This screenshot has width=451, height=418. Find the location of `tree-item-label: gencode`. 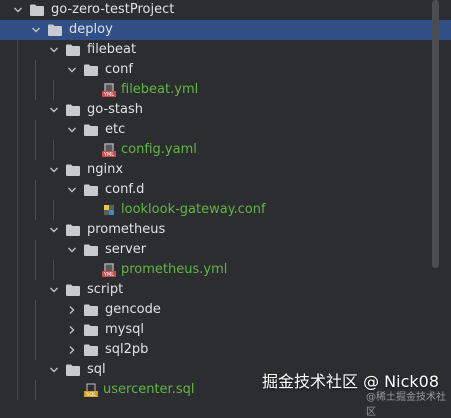

tree-item-label: gencode is located at coordinates (133, 309).